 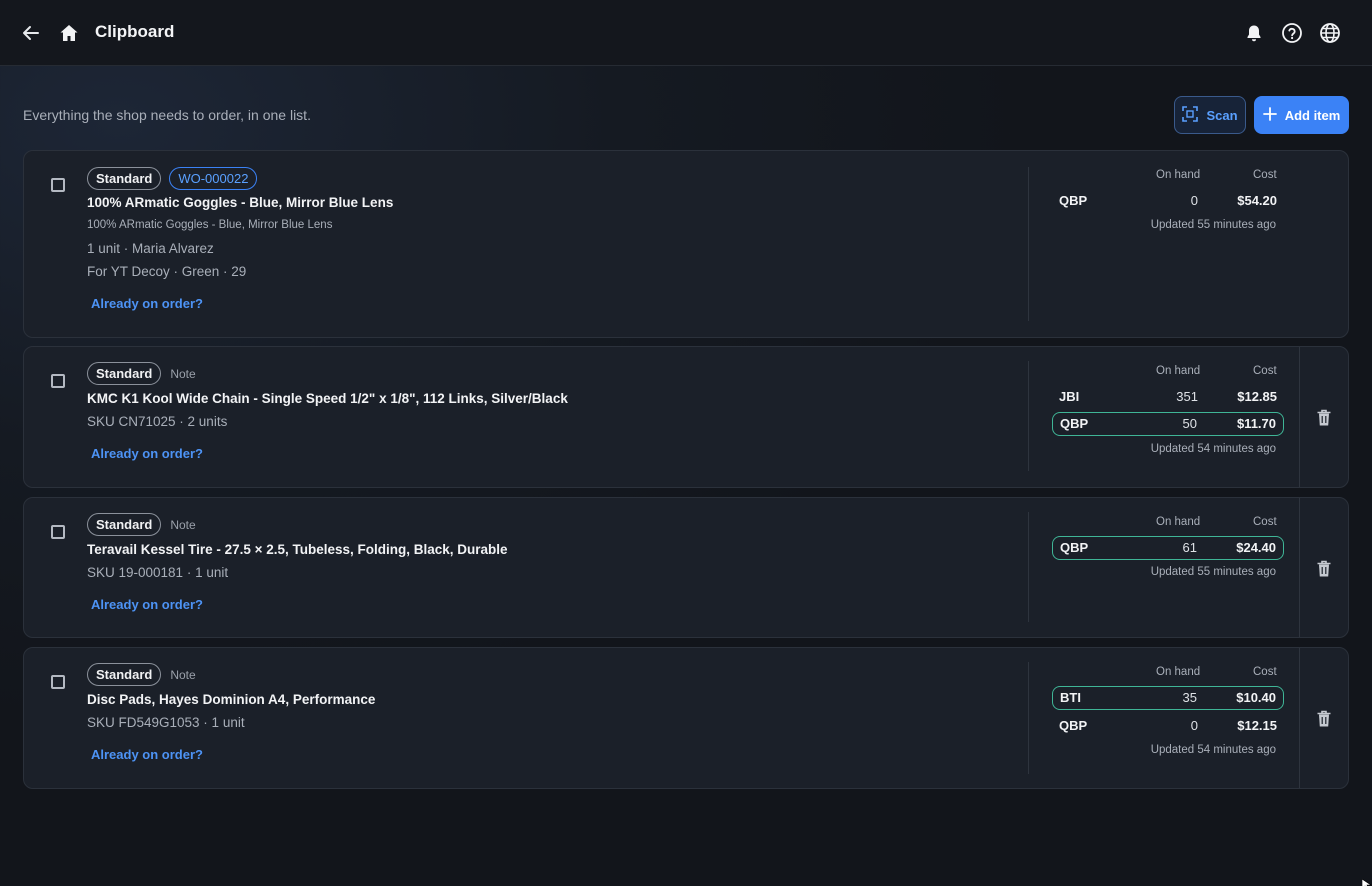 What do you see at coordinates (1189, 697) in the screenshot?
I see `vendor-on-hand: 35` at bounding box center [1189, 697].